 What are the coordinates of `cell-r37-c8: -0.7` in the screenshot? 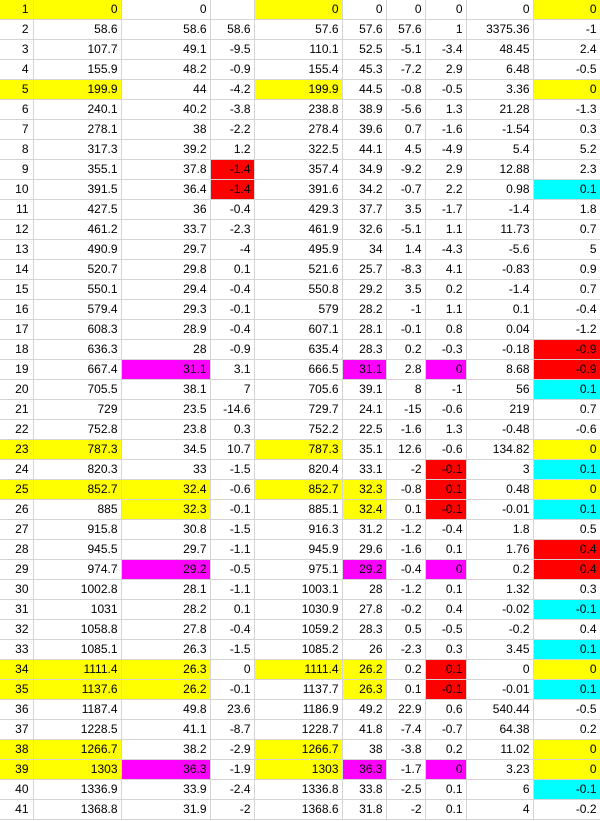 It's located at (446, 729).